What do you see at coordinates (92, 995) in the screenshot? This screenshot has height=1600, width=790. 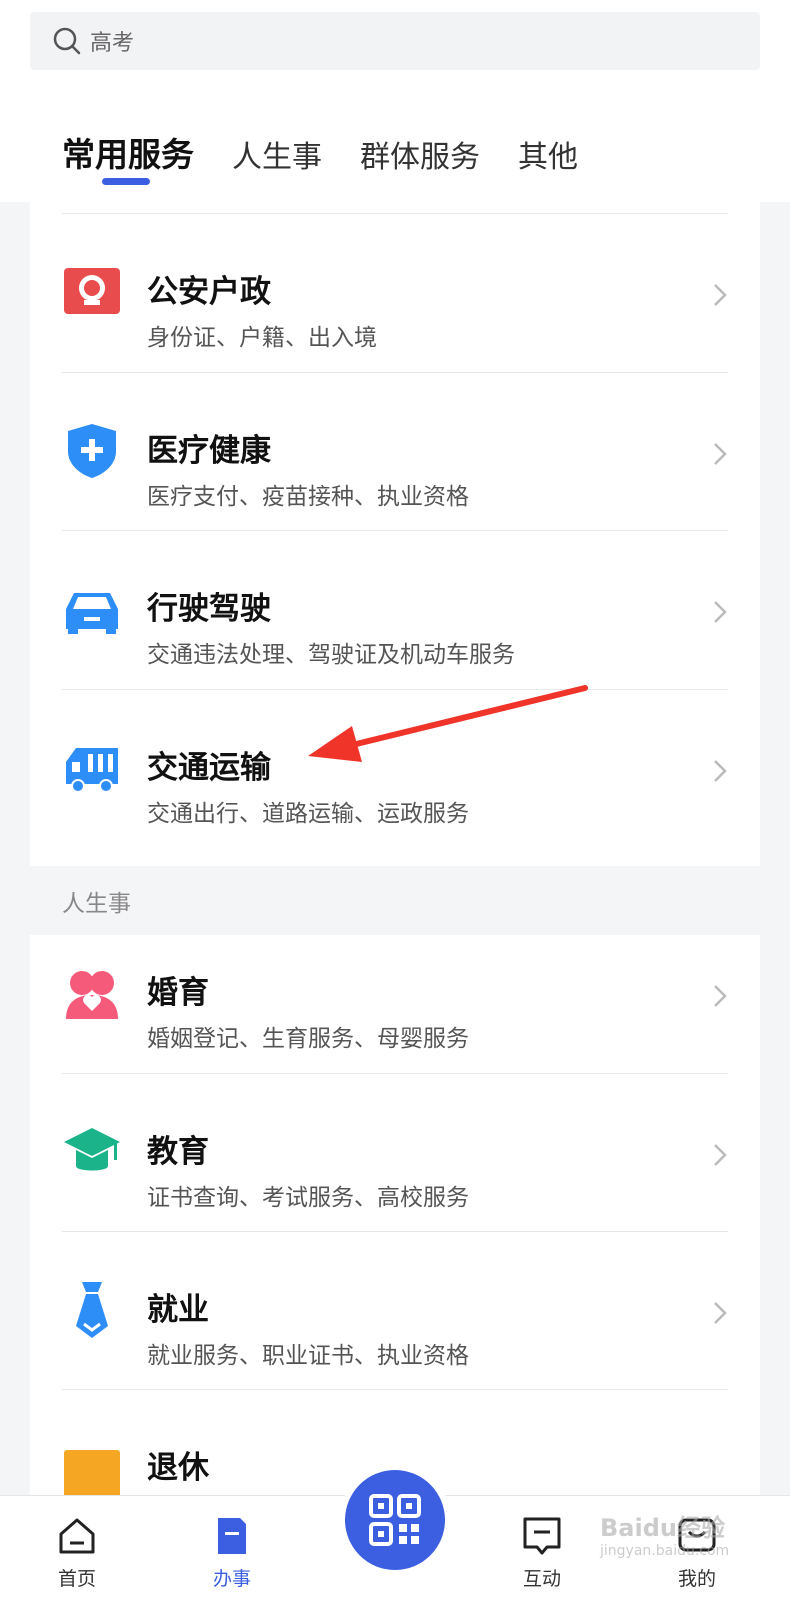 I see `couple-heart-icon` at bounding box center [92, 995].